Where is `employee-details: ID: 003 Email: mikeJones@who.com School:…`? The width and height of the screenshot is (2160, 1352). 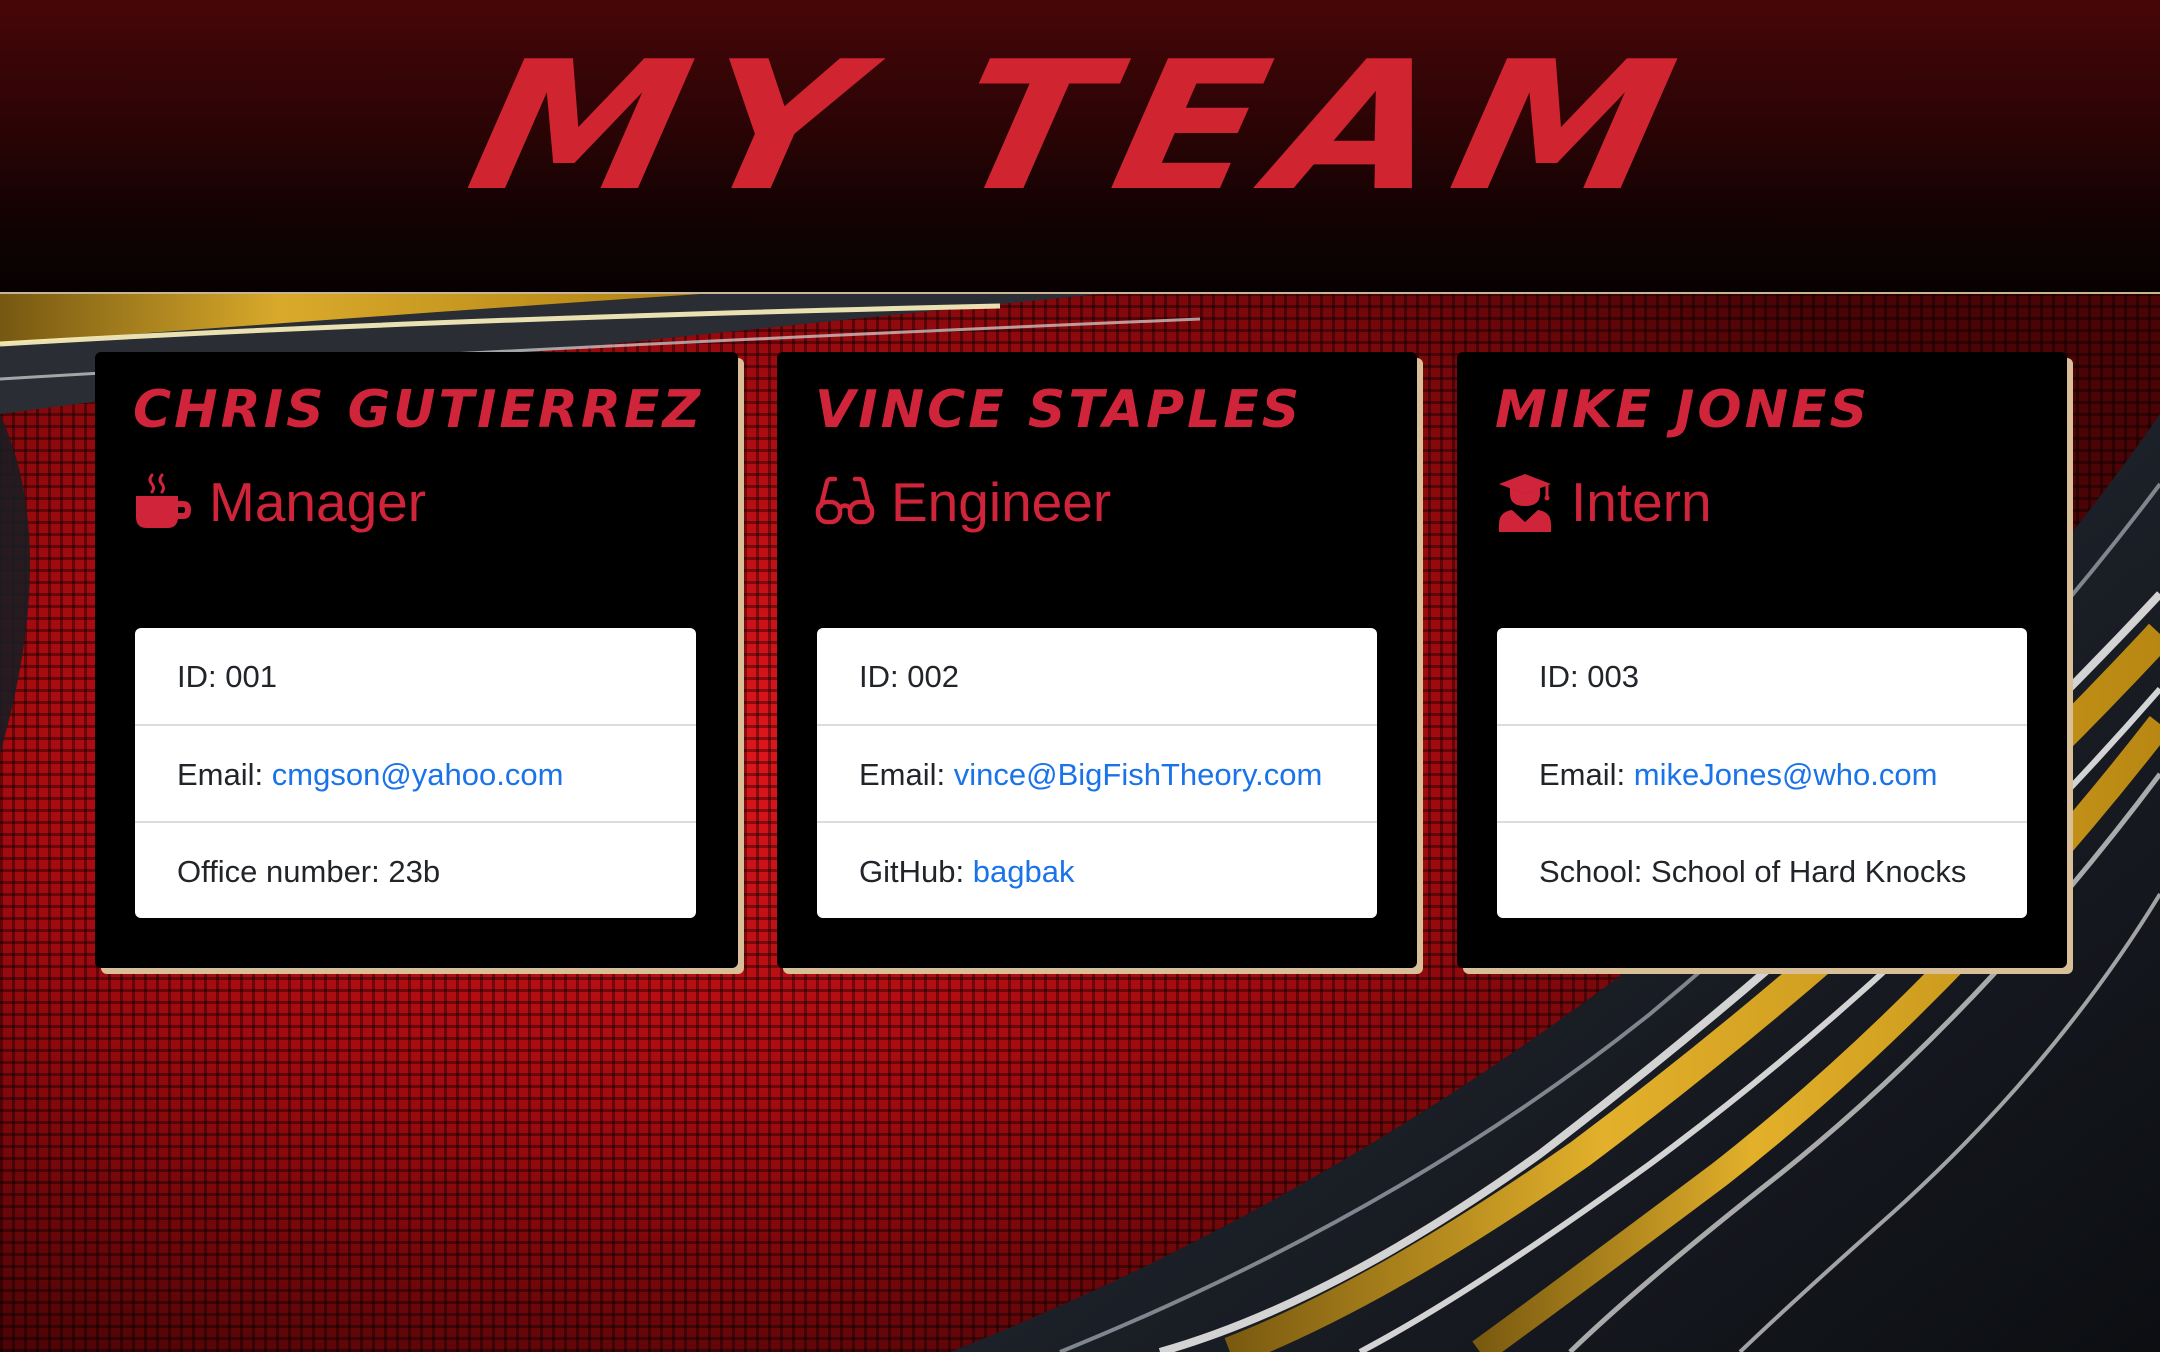
employee-details: ID: 003 Email: mikeJones@who.com School:… is located at coordinates (1762, 773).